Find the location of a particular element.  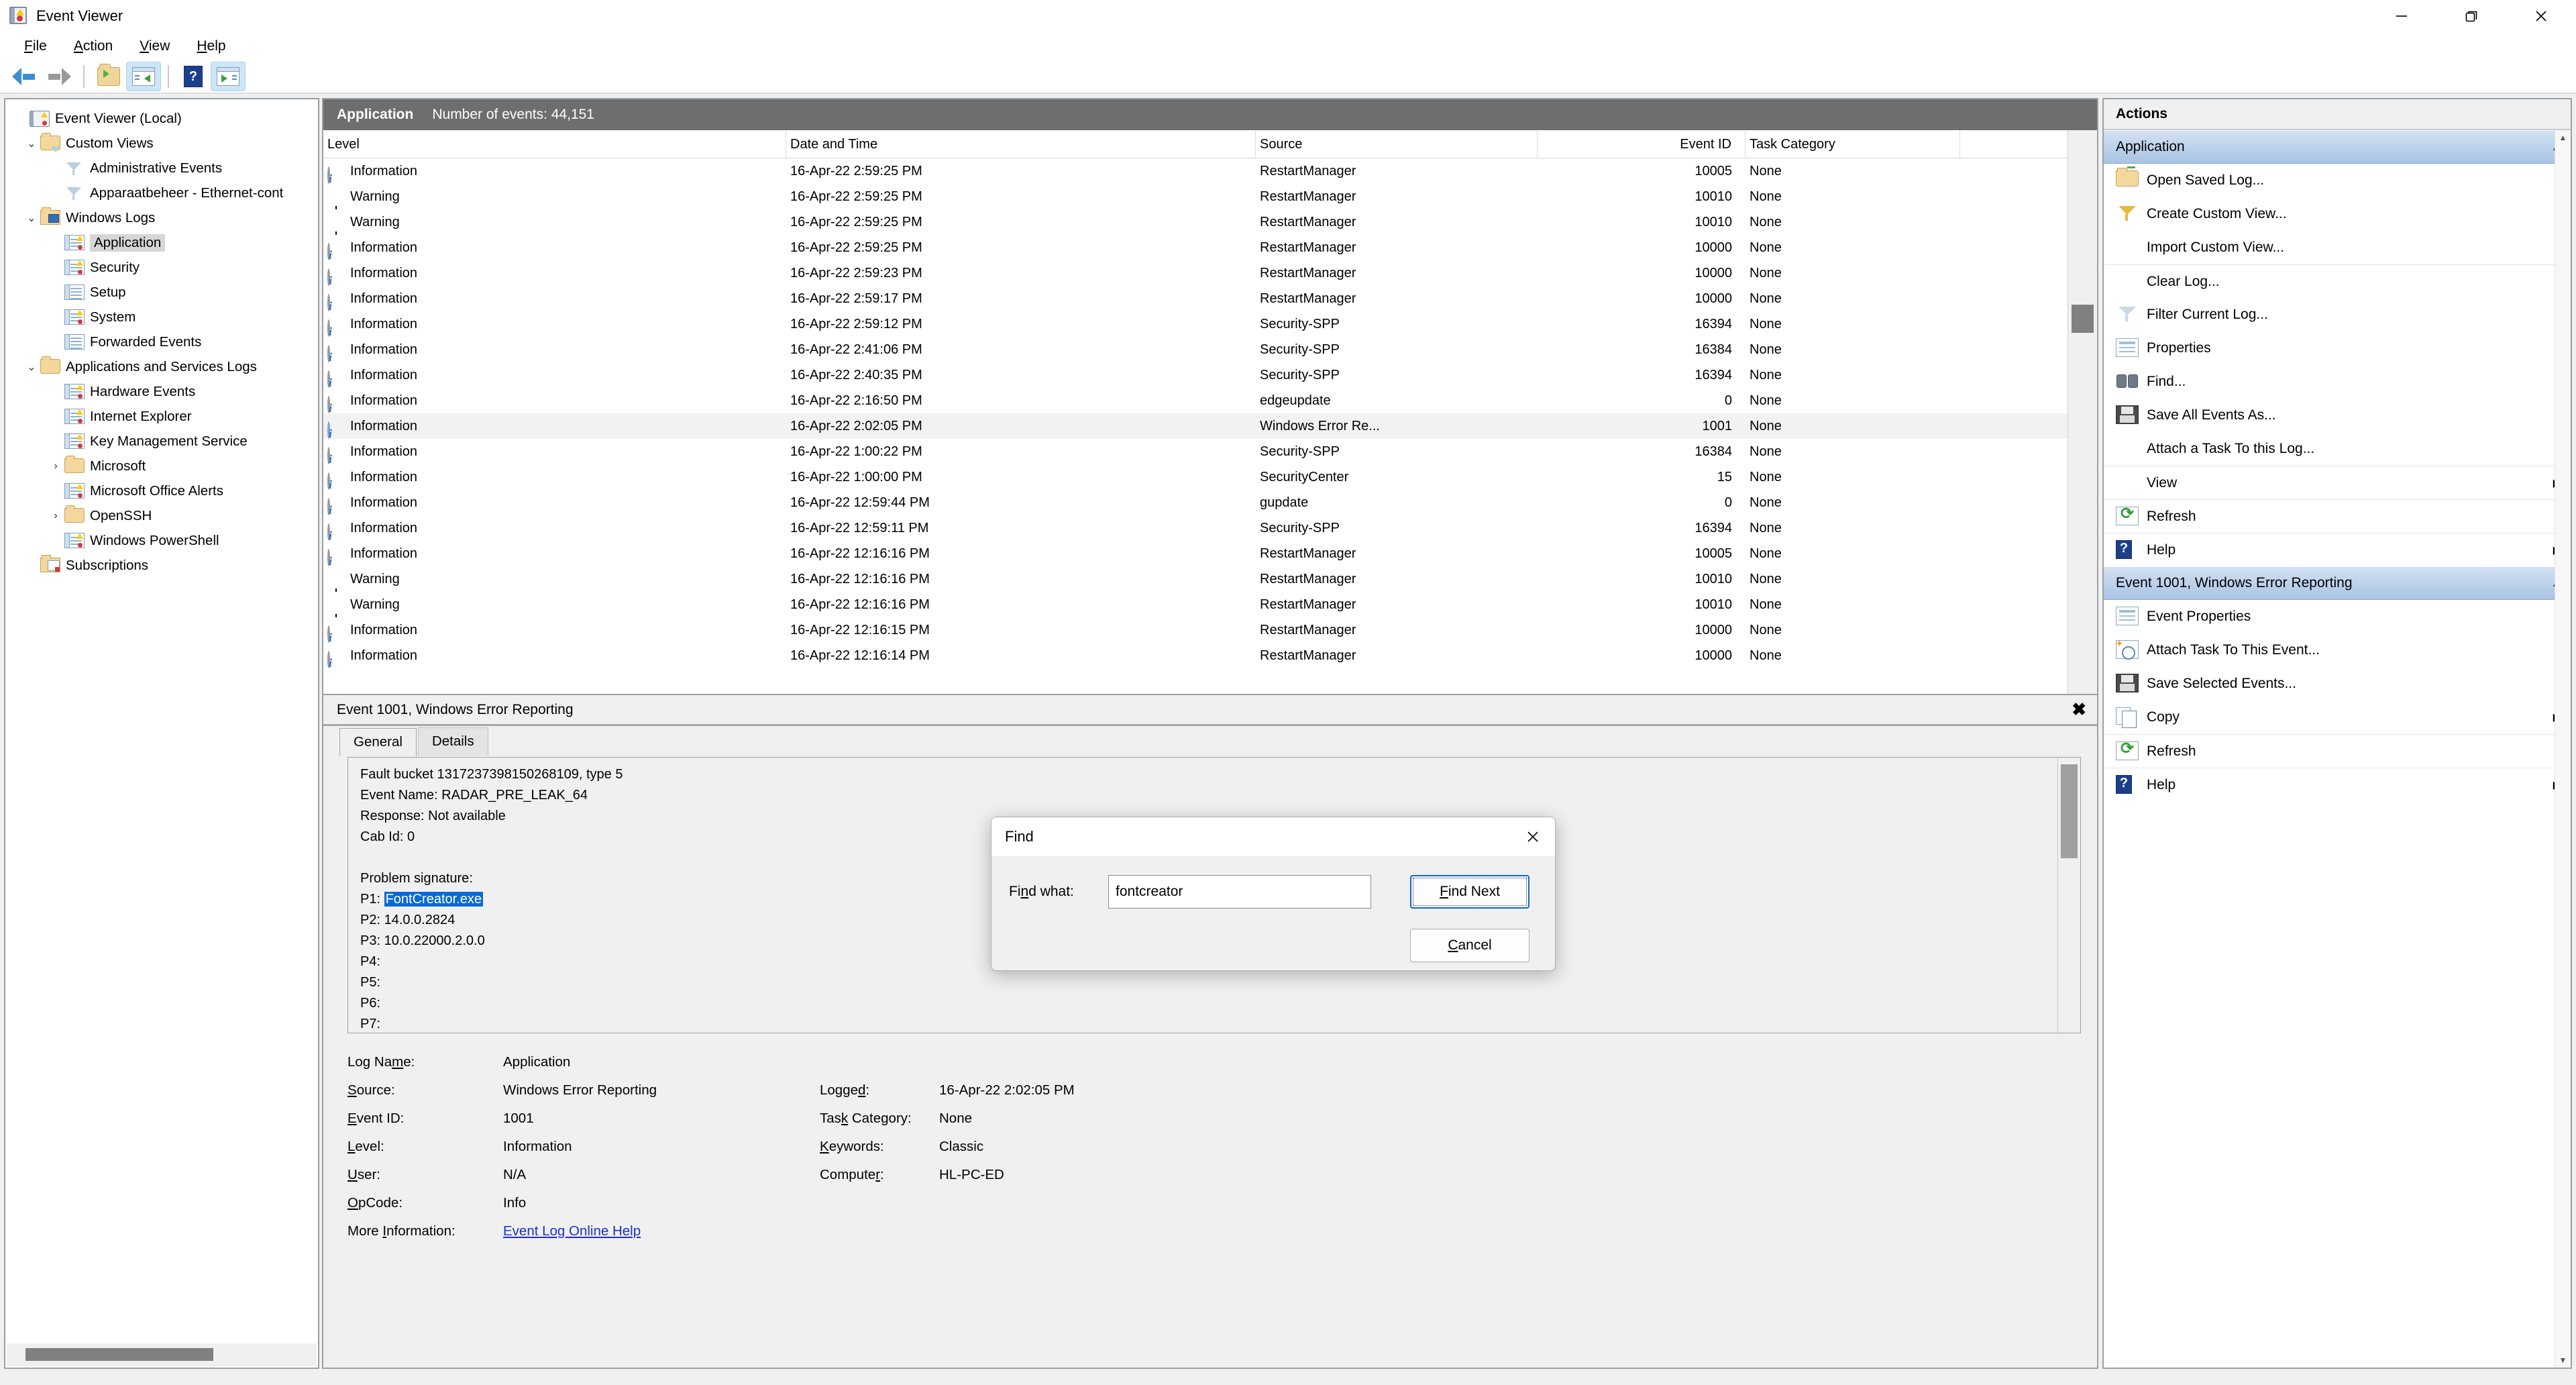

column-header-task-category: Task Category is located at coordinates (1853, 144).